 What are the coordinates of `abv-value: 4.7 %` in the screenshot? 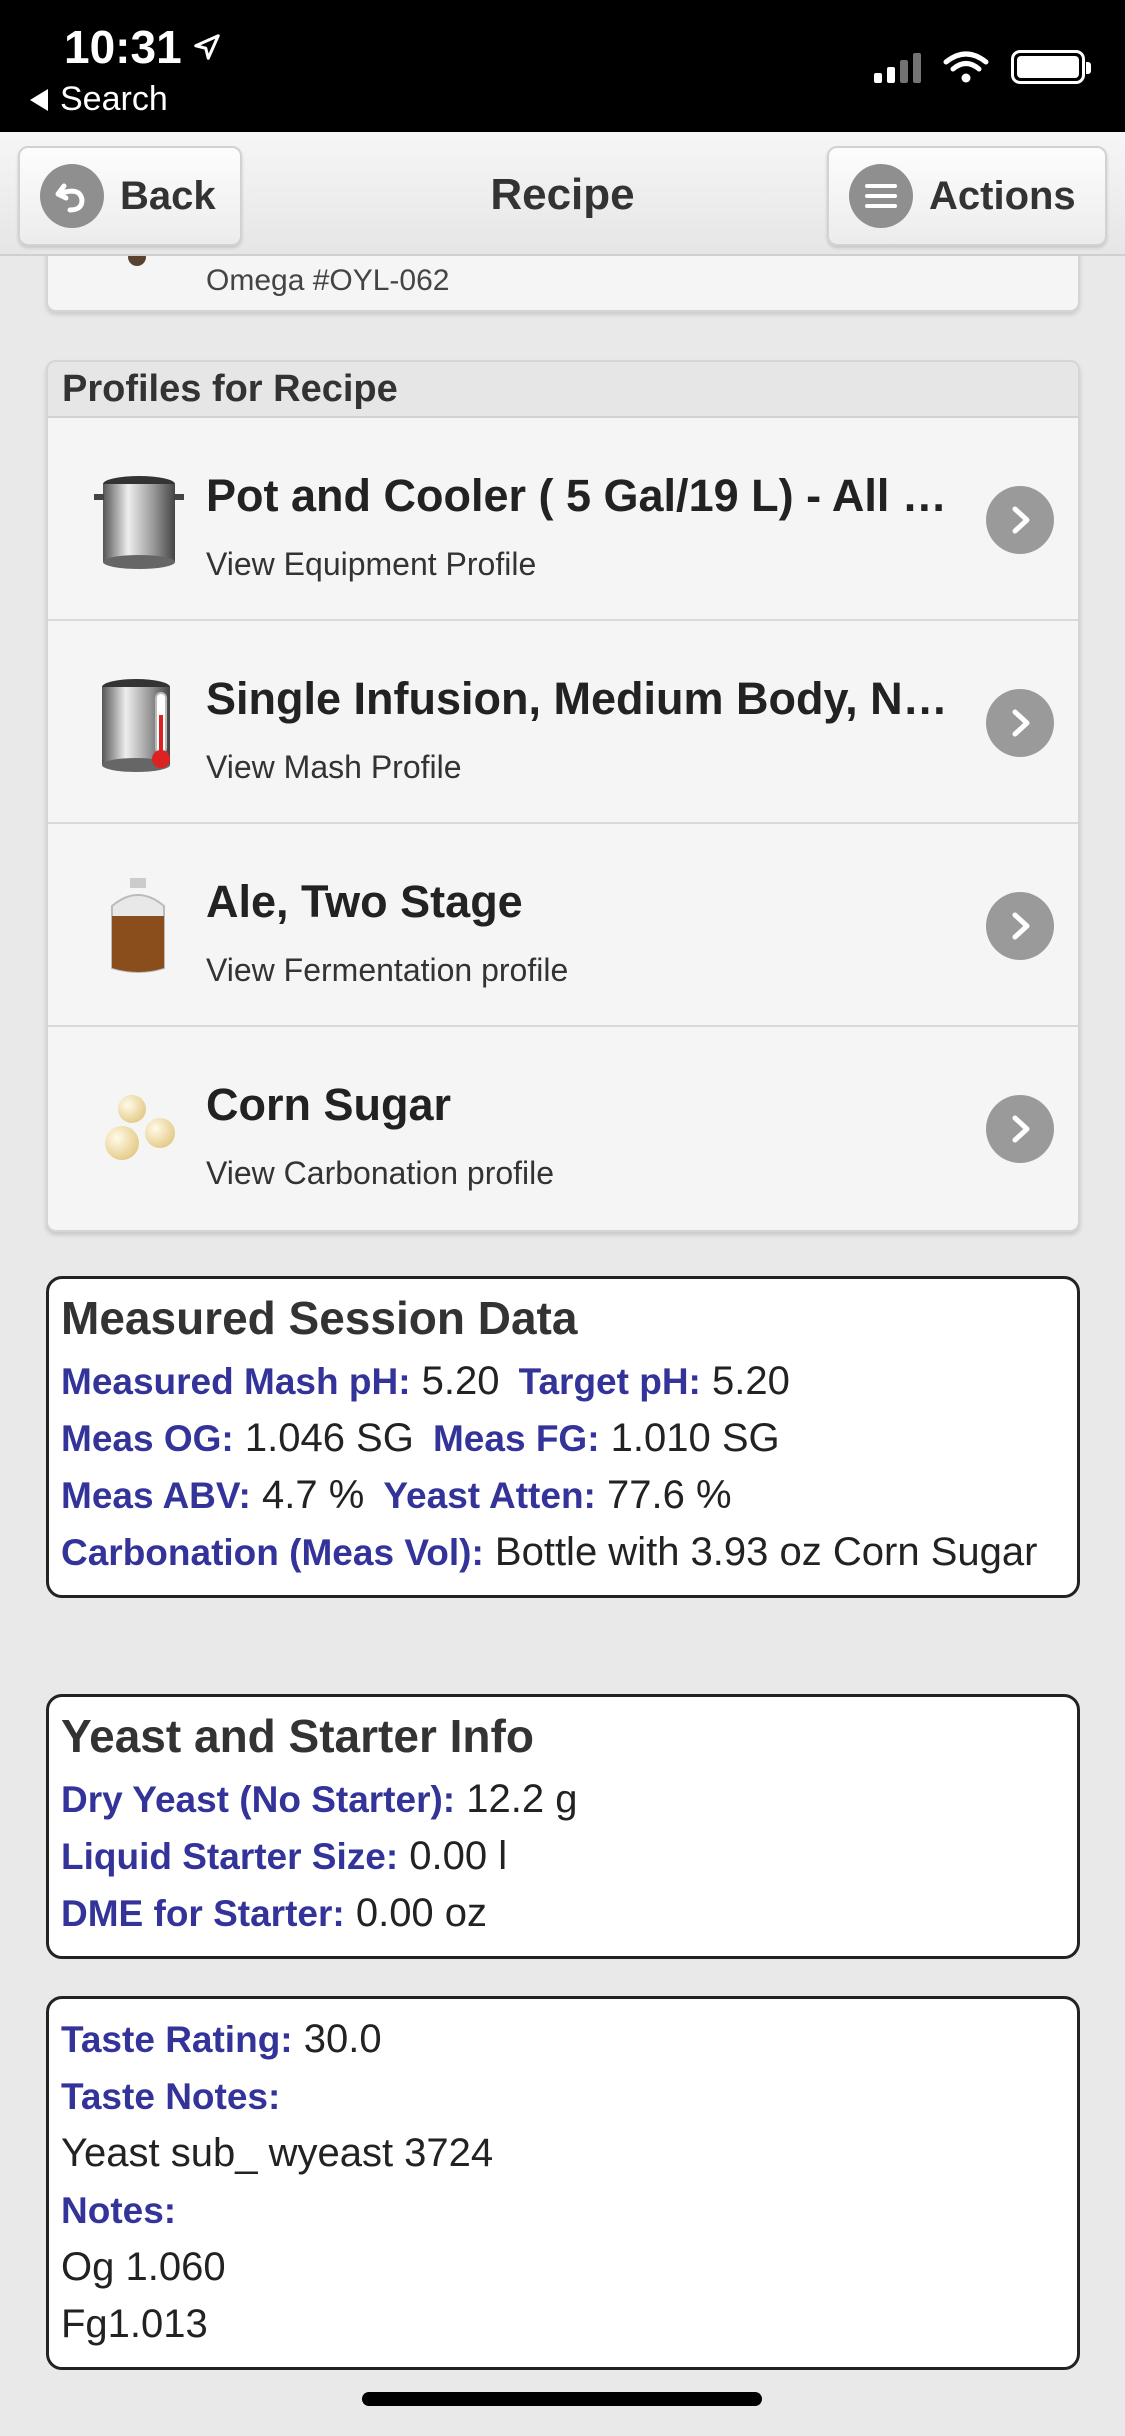 It's located at (313, 1495).